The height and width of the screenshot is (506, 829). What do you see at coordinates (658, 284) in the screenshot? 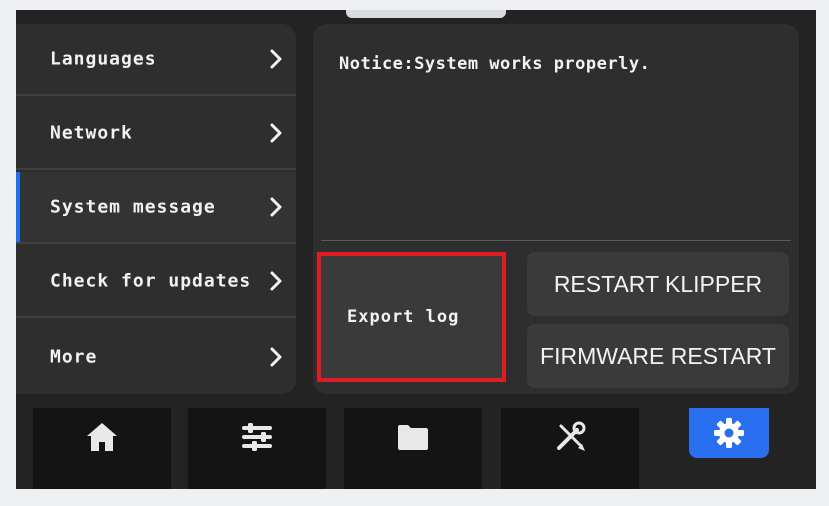
I see `restart-klipper-button: RESTART KLIPPER` at bounding box center [658, 284].